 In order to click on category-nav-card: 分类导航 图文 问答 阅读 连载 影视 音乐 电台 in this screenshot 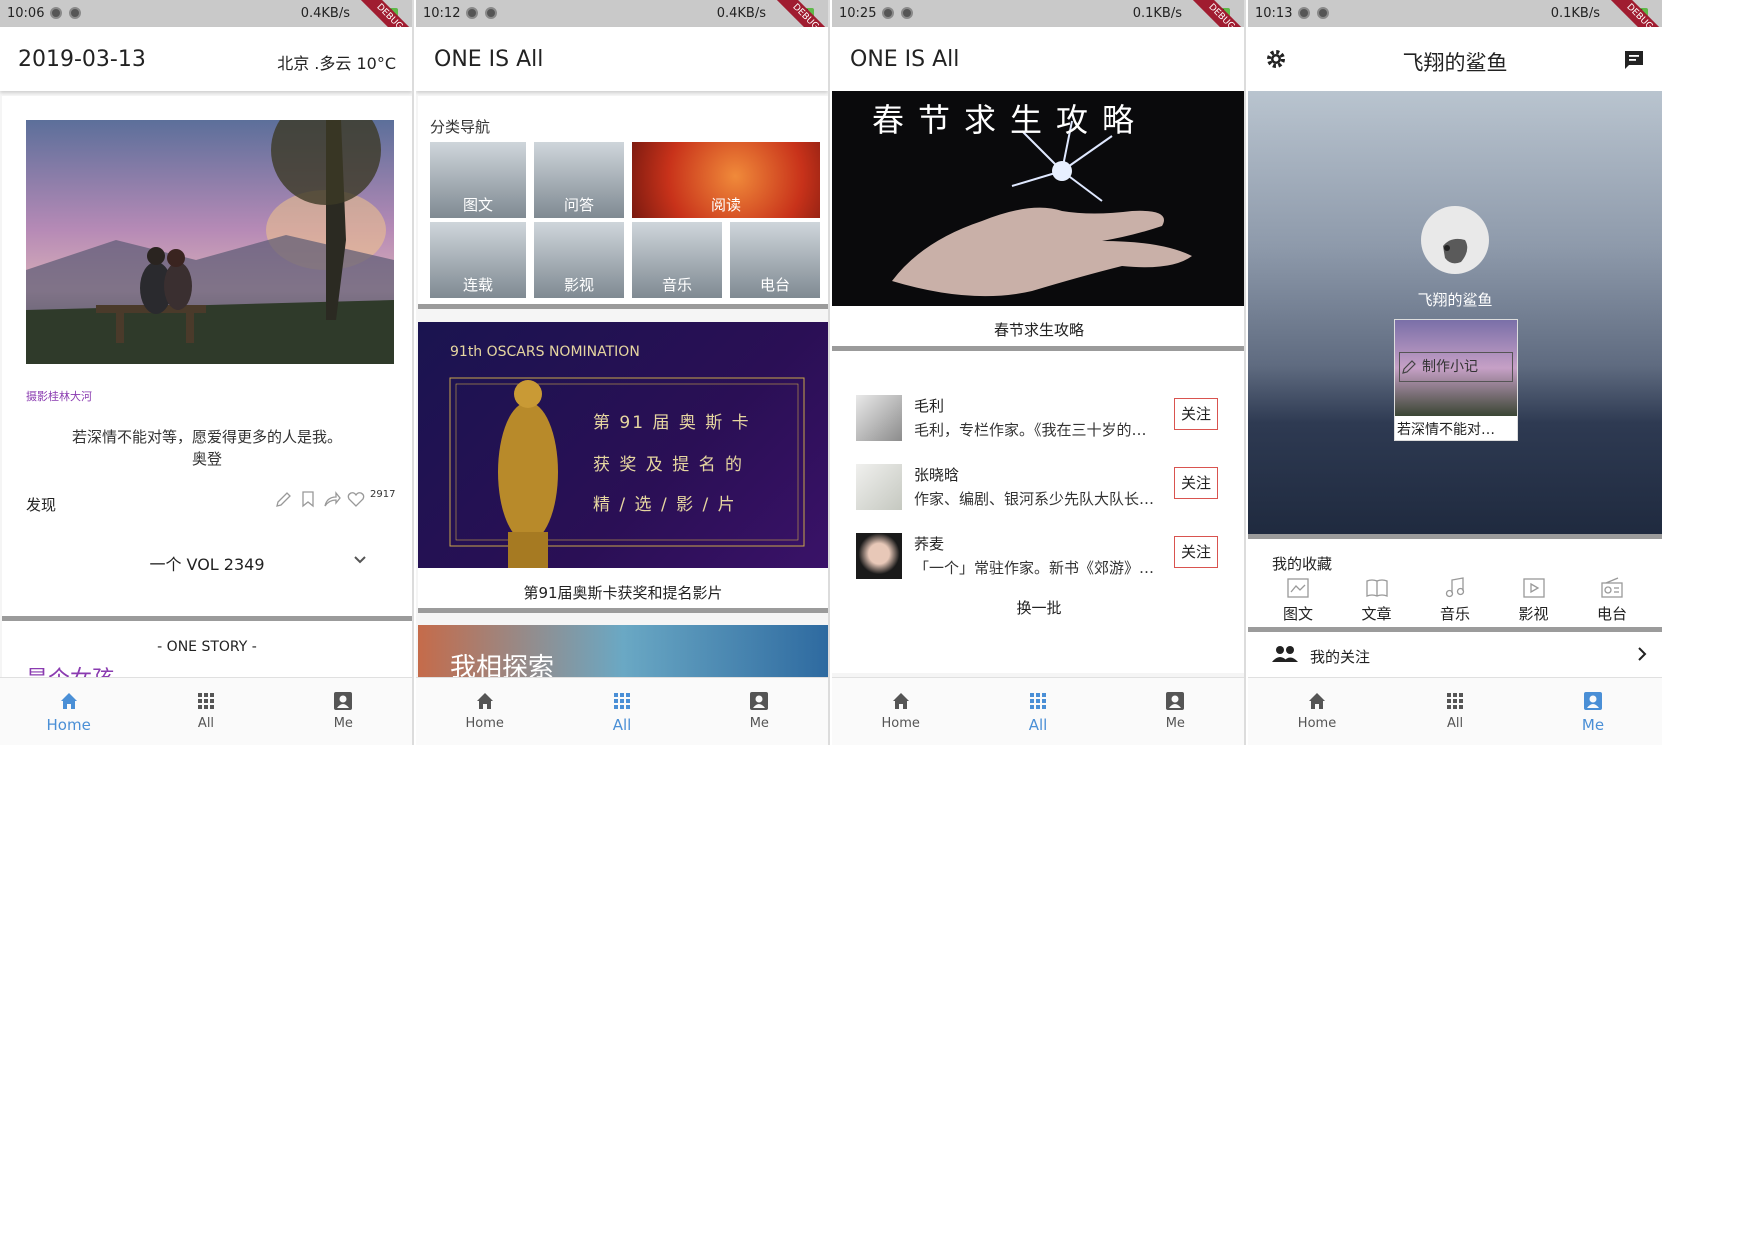, I will do `click(623, 200)`.